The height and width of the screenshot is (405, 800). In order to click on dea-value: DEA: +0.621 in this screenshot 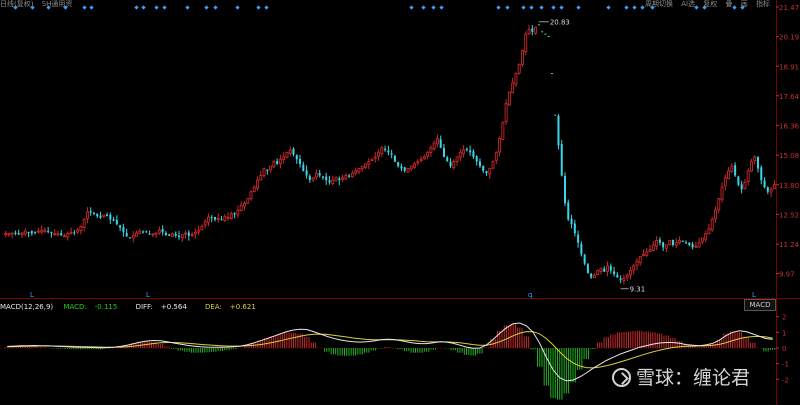, I will do `click(234, 307)`.